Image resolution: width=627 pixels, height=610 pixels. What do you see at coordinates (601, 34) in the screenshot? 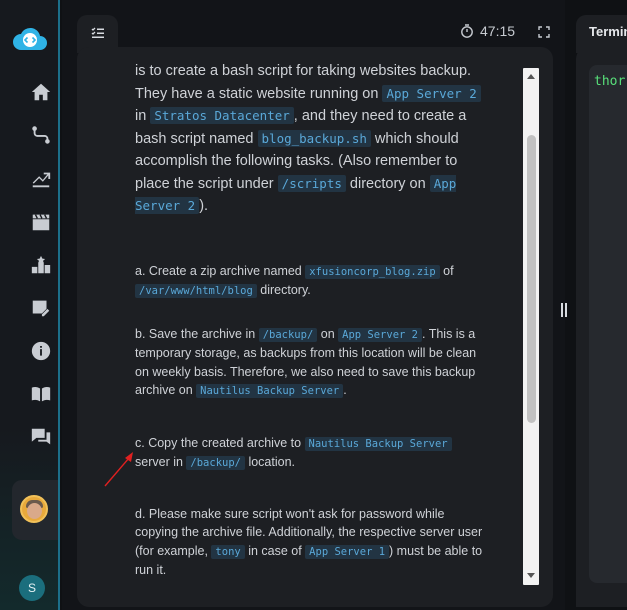
I see `tab-terminal: Terminal` at bounding box center [601, 34].